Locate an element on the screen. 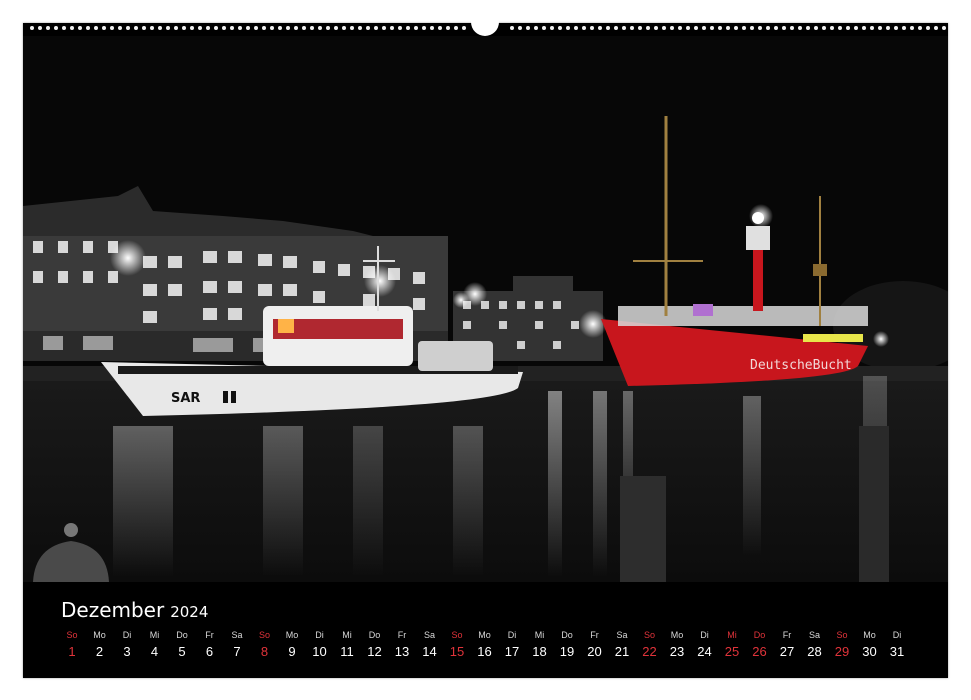 The height and width of the screenshot is (700, 971). day-number: 16 is located at coordinates (484, 651).